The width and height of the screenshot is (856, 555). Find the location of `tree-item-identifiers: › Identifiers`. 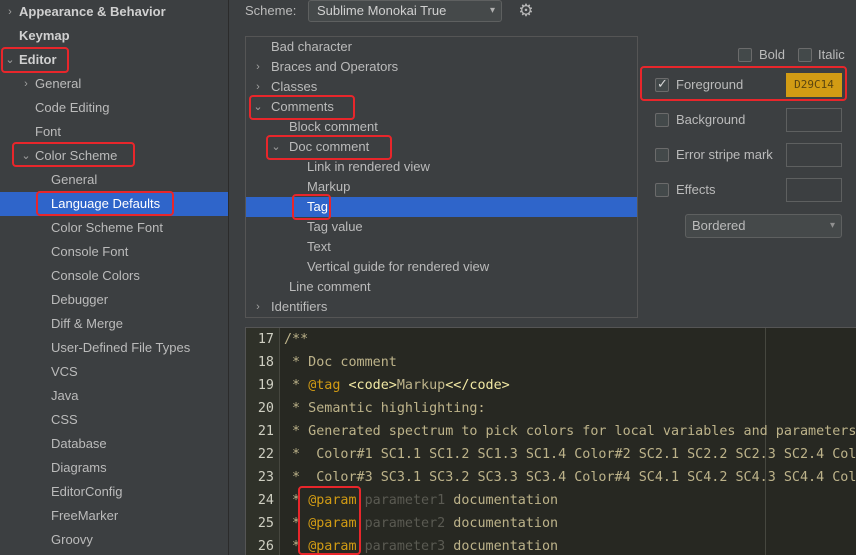

tree-item-identifiers: › Identifiers is located at coordinates (441, 307).